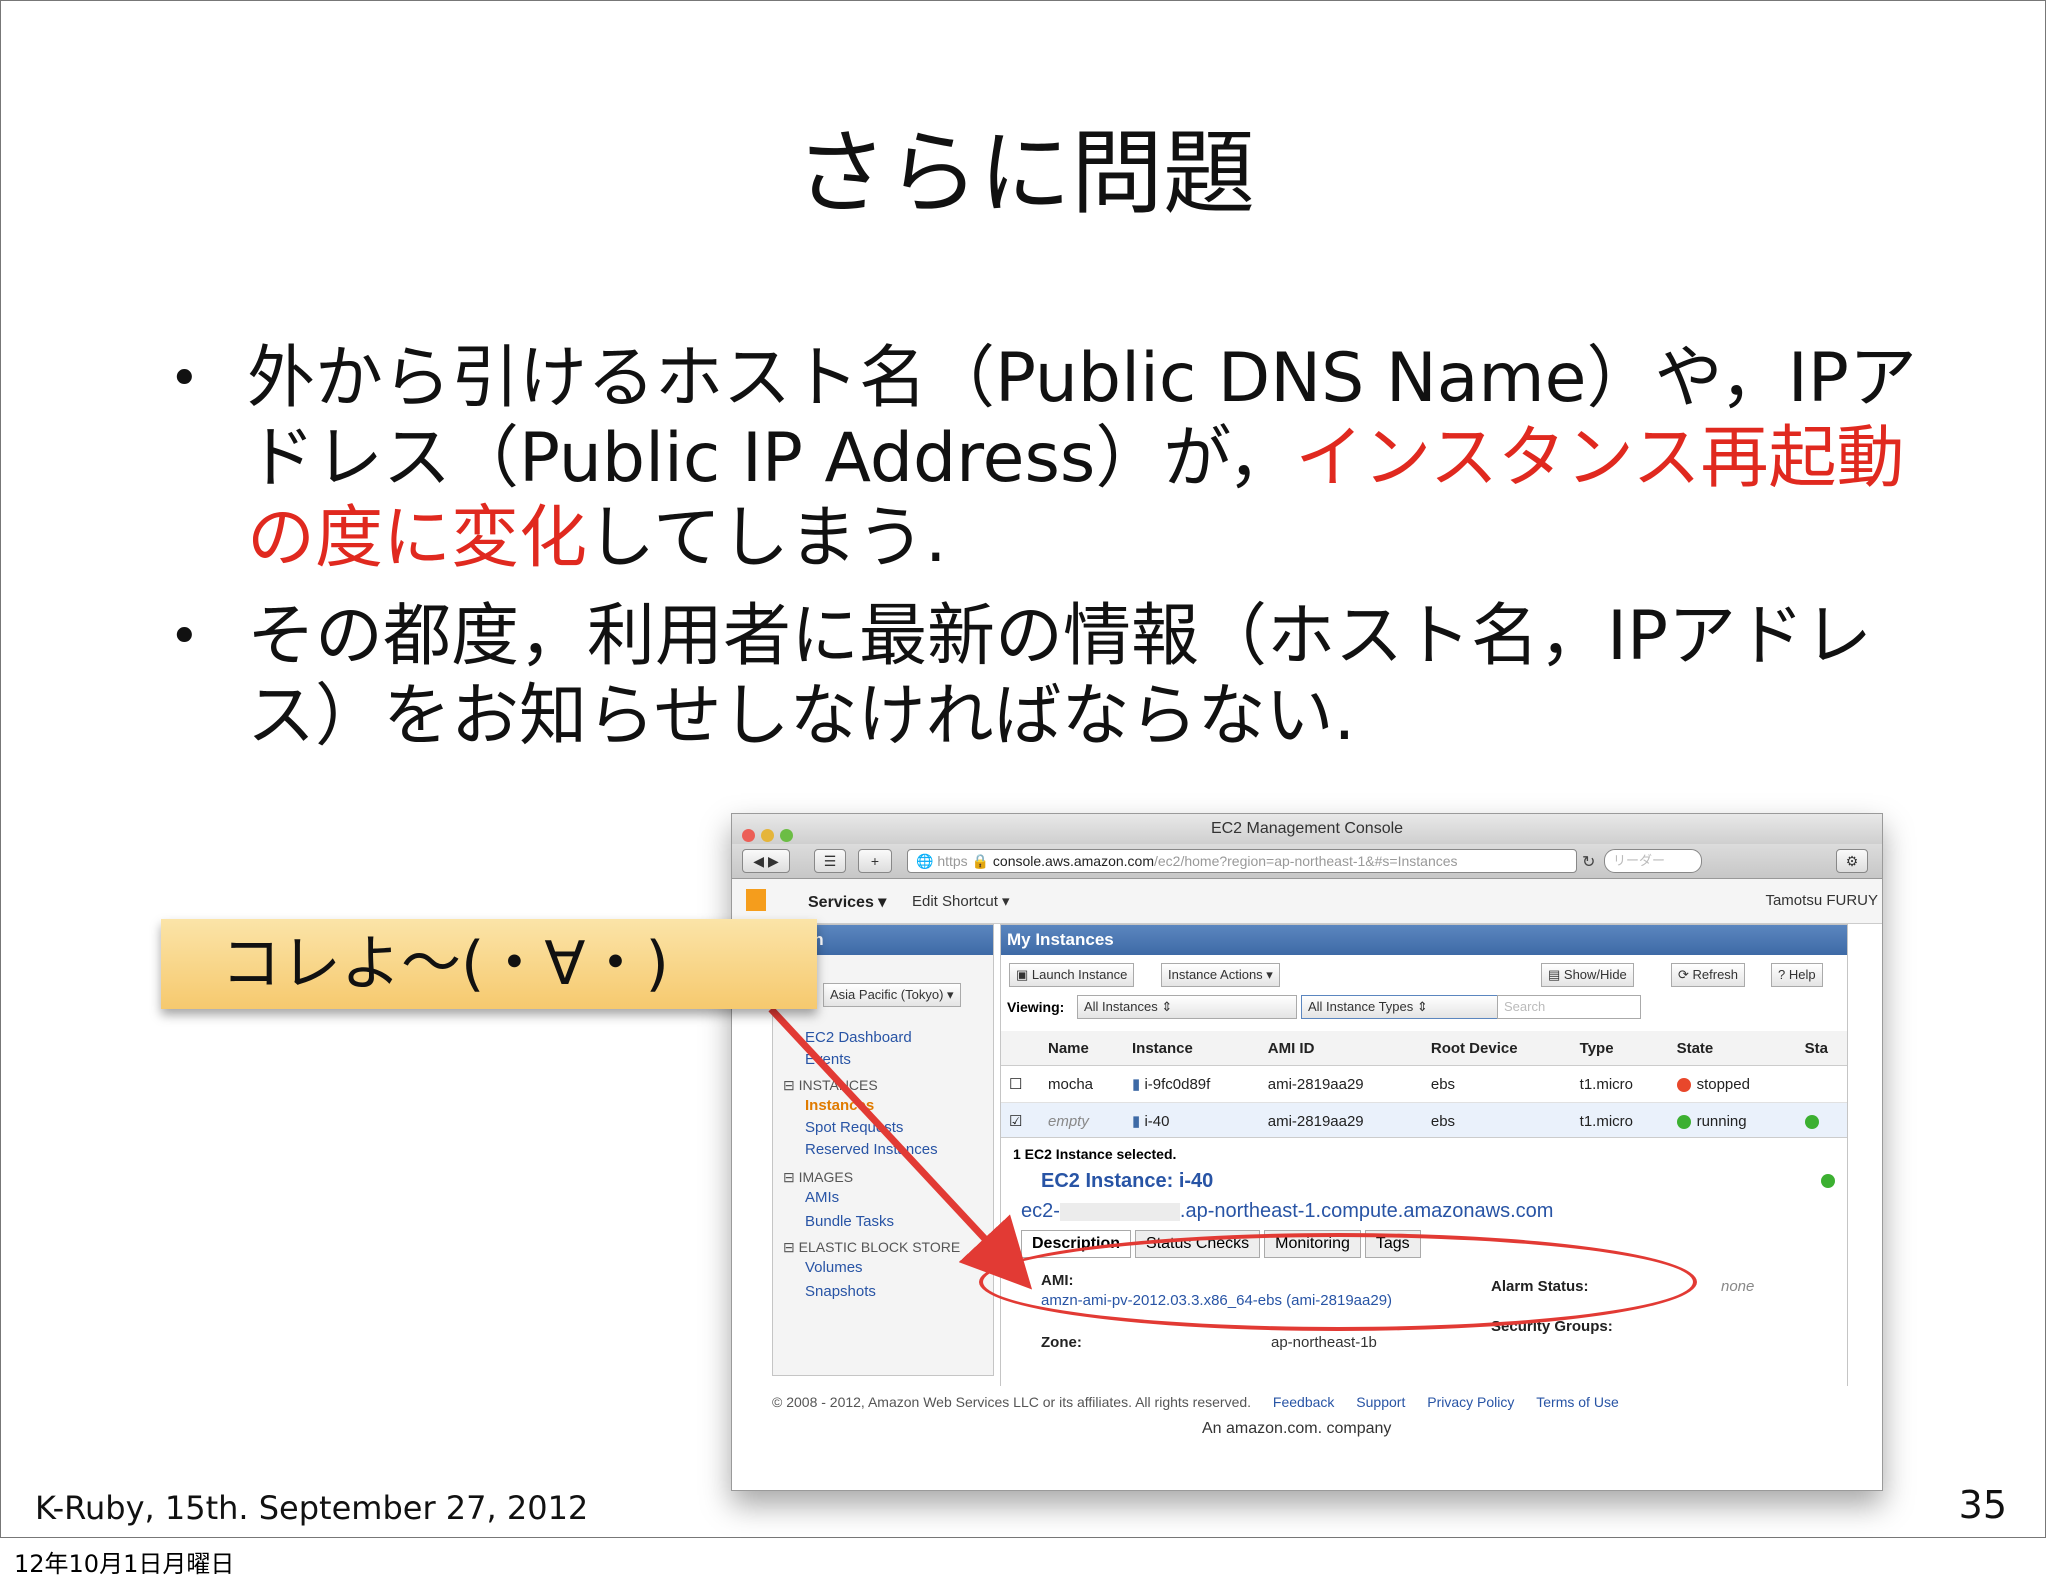 The height and width of the screenshot is (1579, 2048). I want to click on region-select: Asia Pacific (Tokyo) ▾, so click(892, 995).